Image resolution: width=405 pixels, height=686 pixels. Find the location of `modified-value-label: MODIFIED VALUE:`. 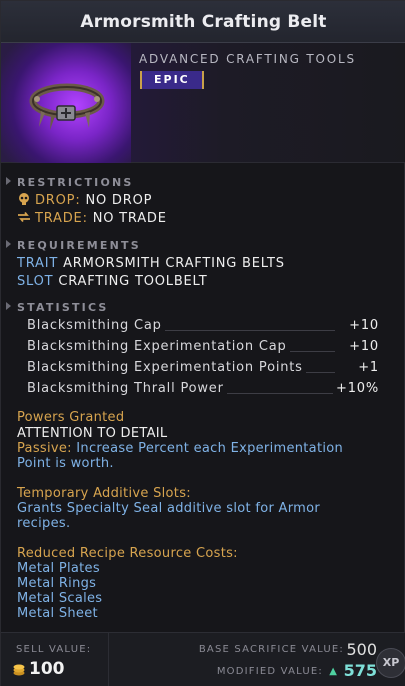

modified-value-label: MODIFIED VALUE: is located at coordinates (269, 671).